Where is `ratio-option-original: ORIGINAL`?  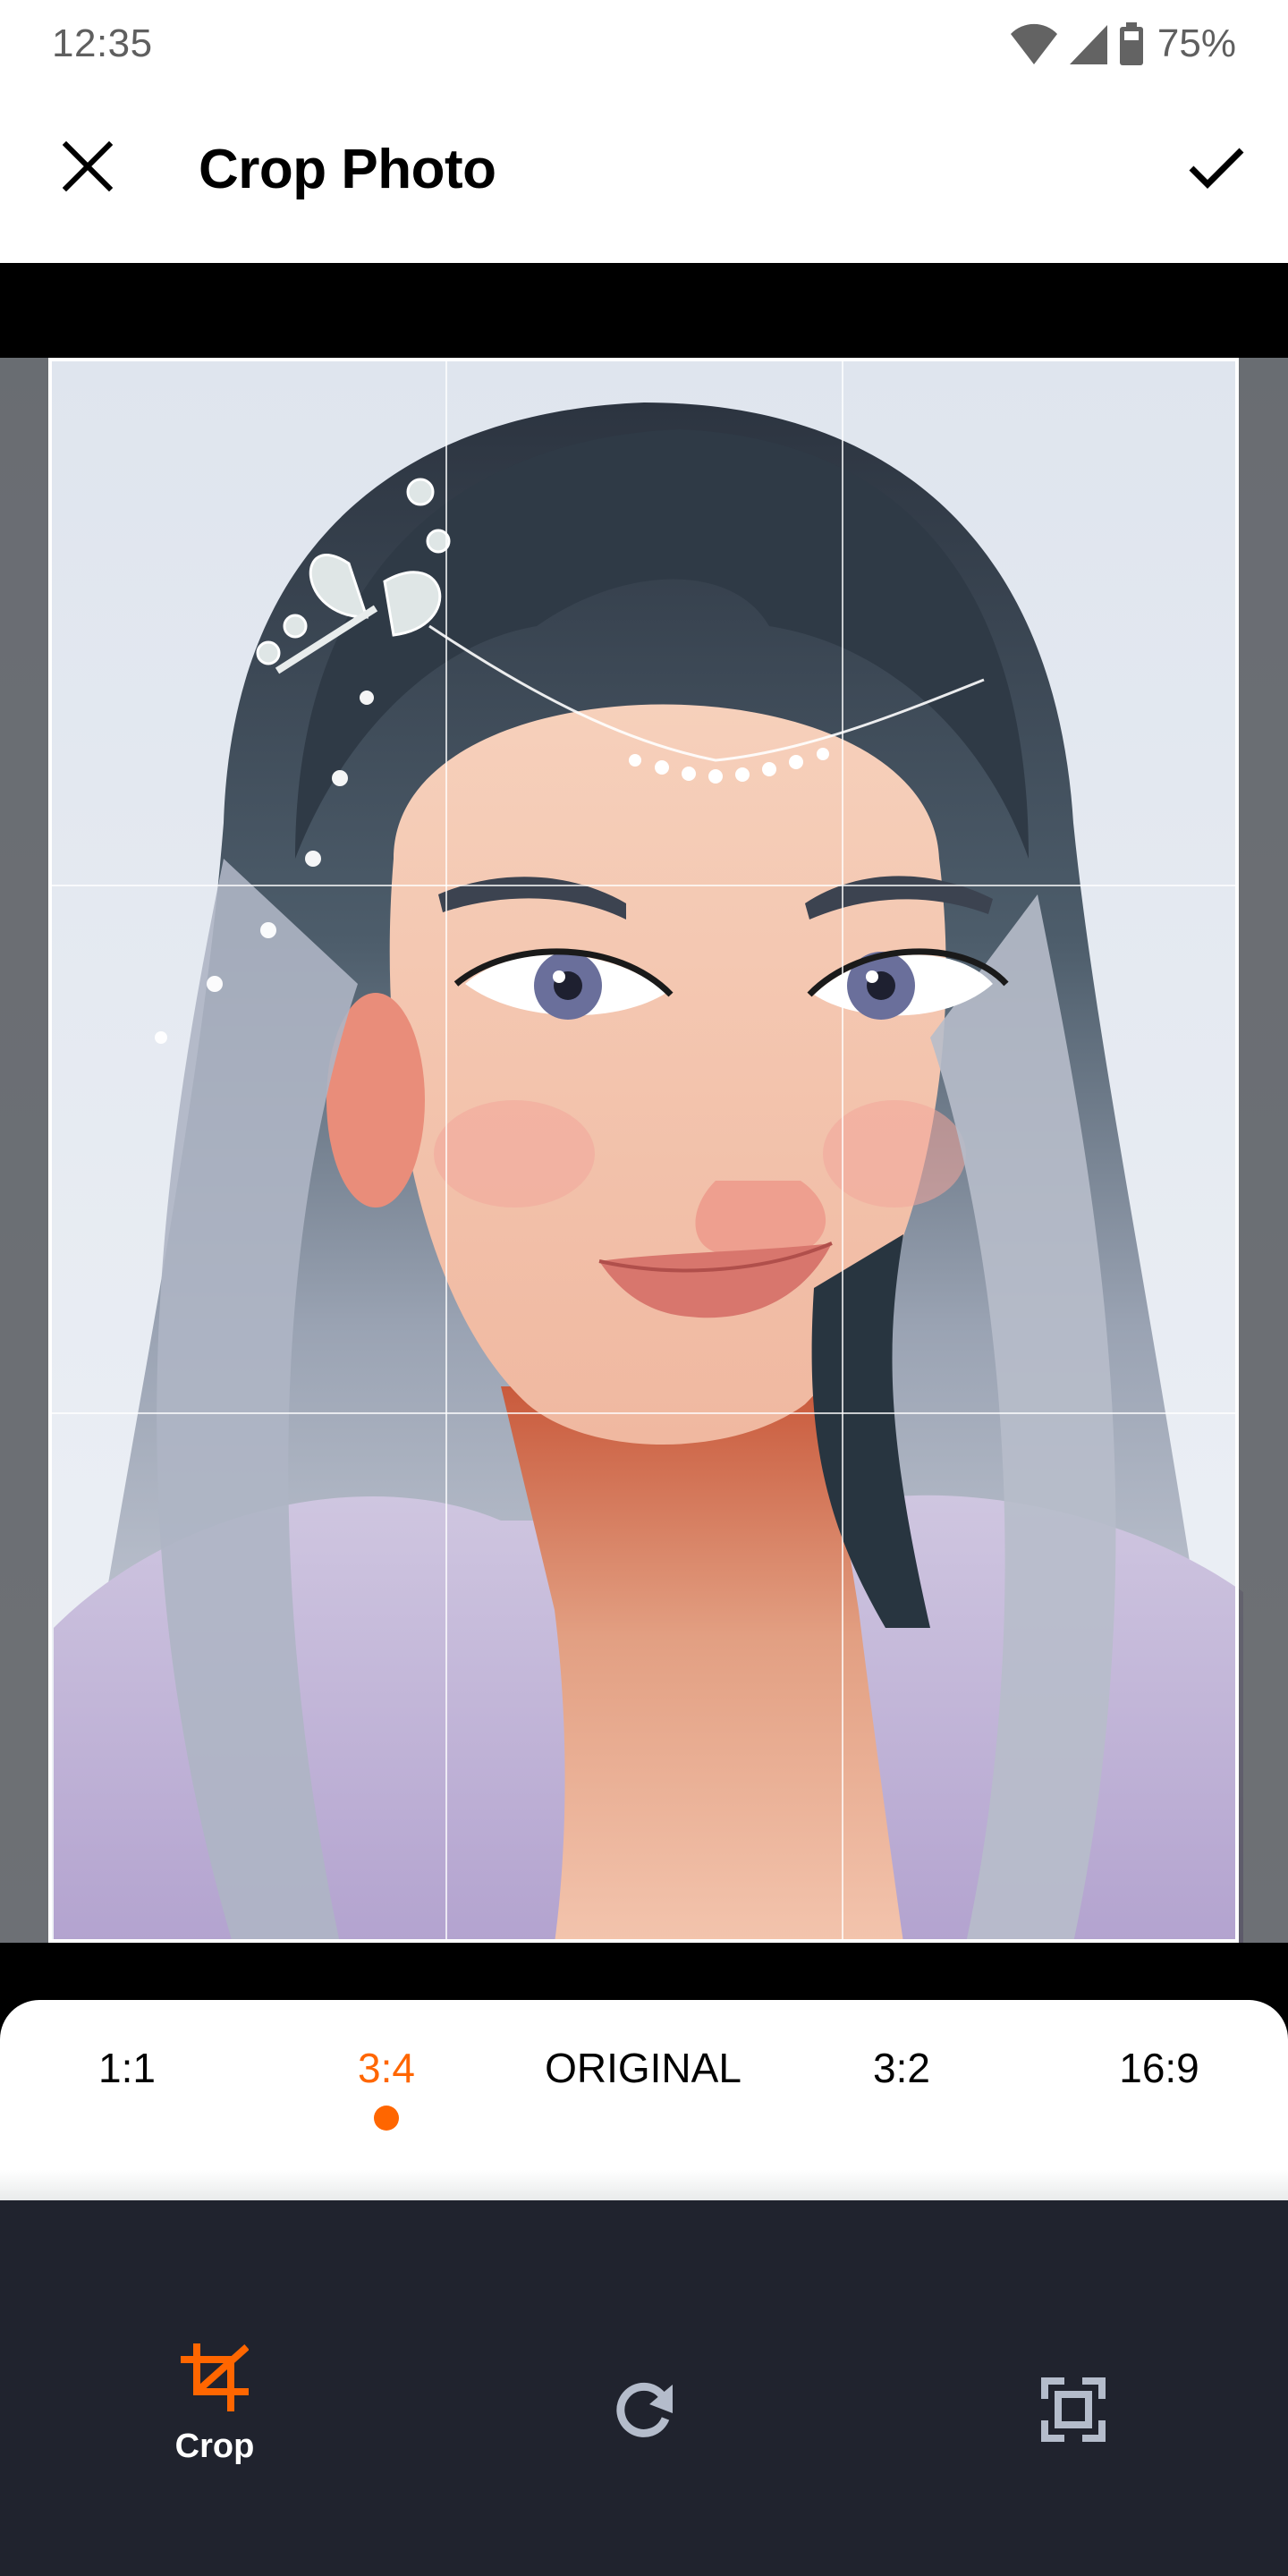
ratio-option-original: ORIGINAL is located at coordinates (643, 2090).